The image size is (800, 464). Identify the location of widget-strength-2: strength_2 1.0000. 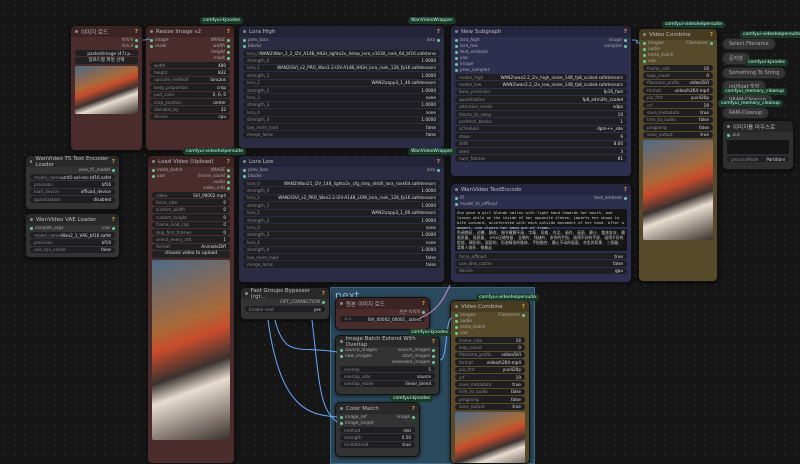
(341, 90).